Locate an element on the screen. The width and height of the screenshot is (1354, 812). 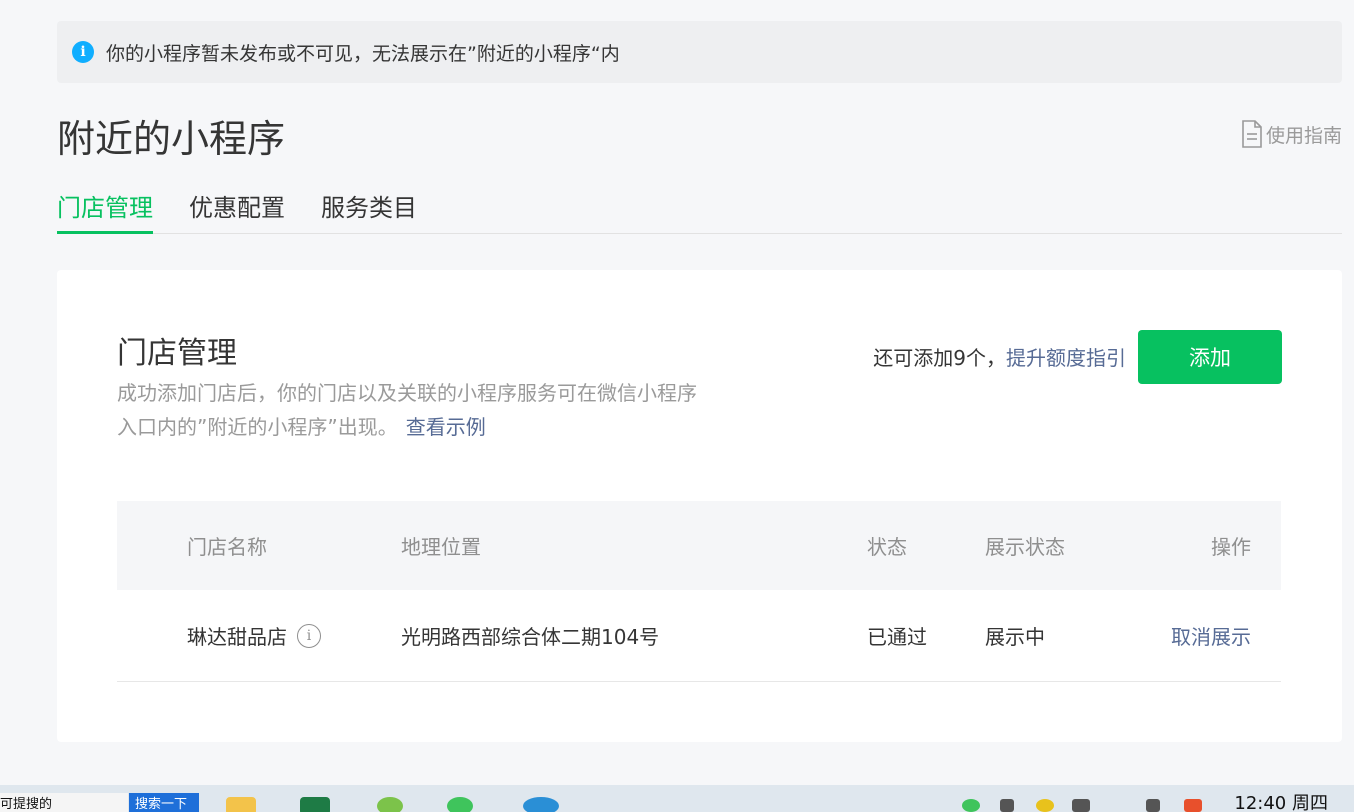
usage-guide-link: 使用指南 is located at coordinates (1291, 134).